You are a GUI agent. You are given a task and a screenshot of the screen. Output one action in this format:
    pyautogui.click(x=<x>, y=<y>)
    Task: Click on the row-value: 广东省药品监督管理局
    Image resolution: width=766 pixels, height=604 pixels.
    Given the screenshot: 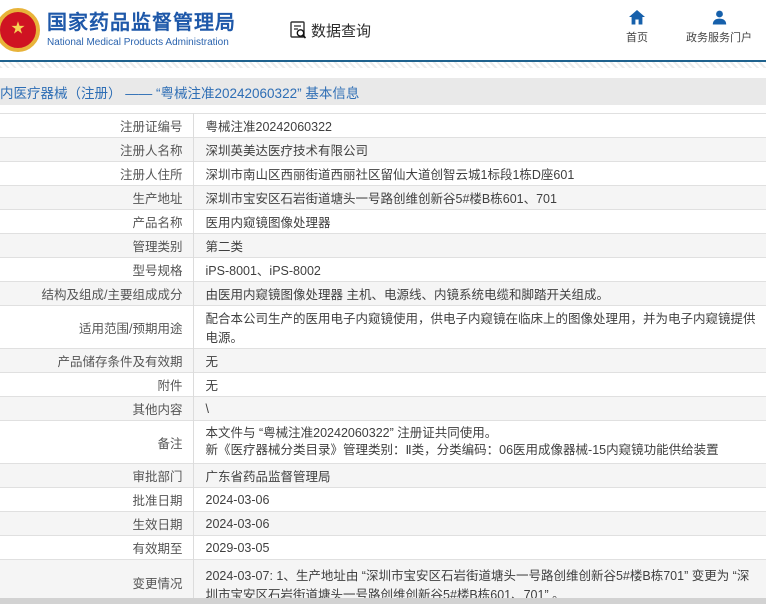 What is the action you would take?
    pyautogui.click(x=479, y=476)
    